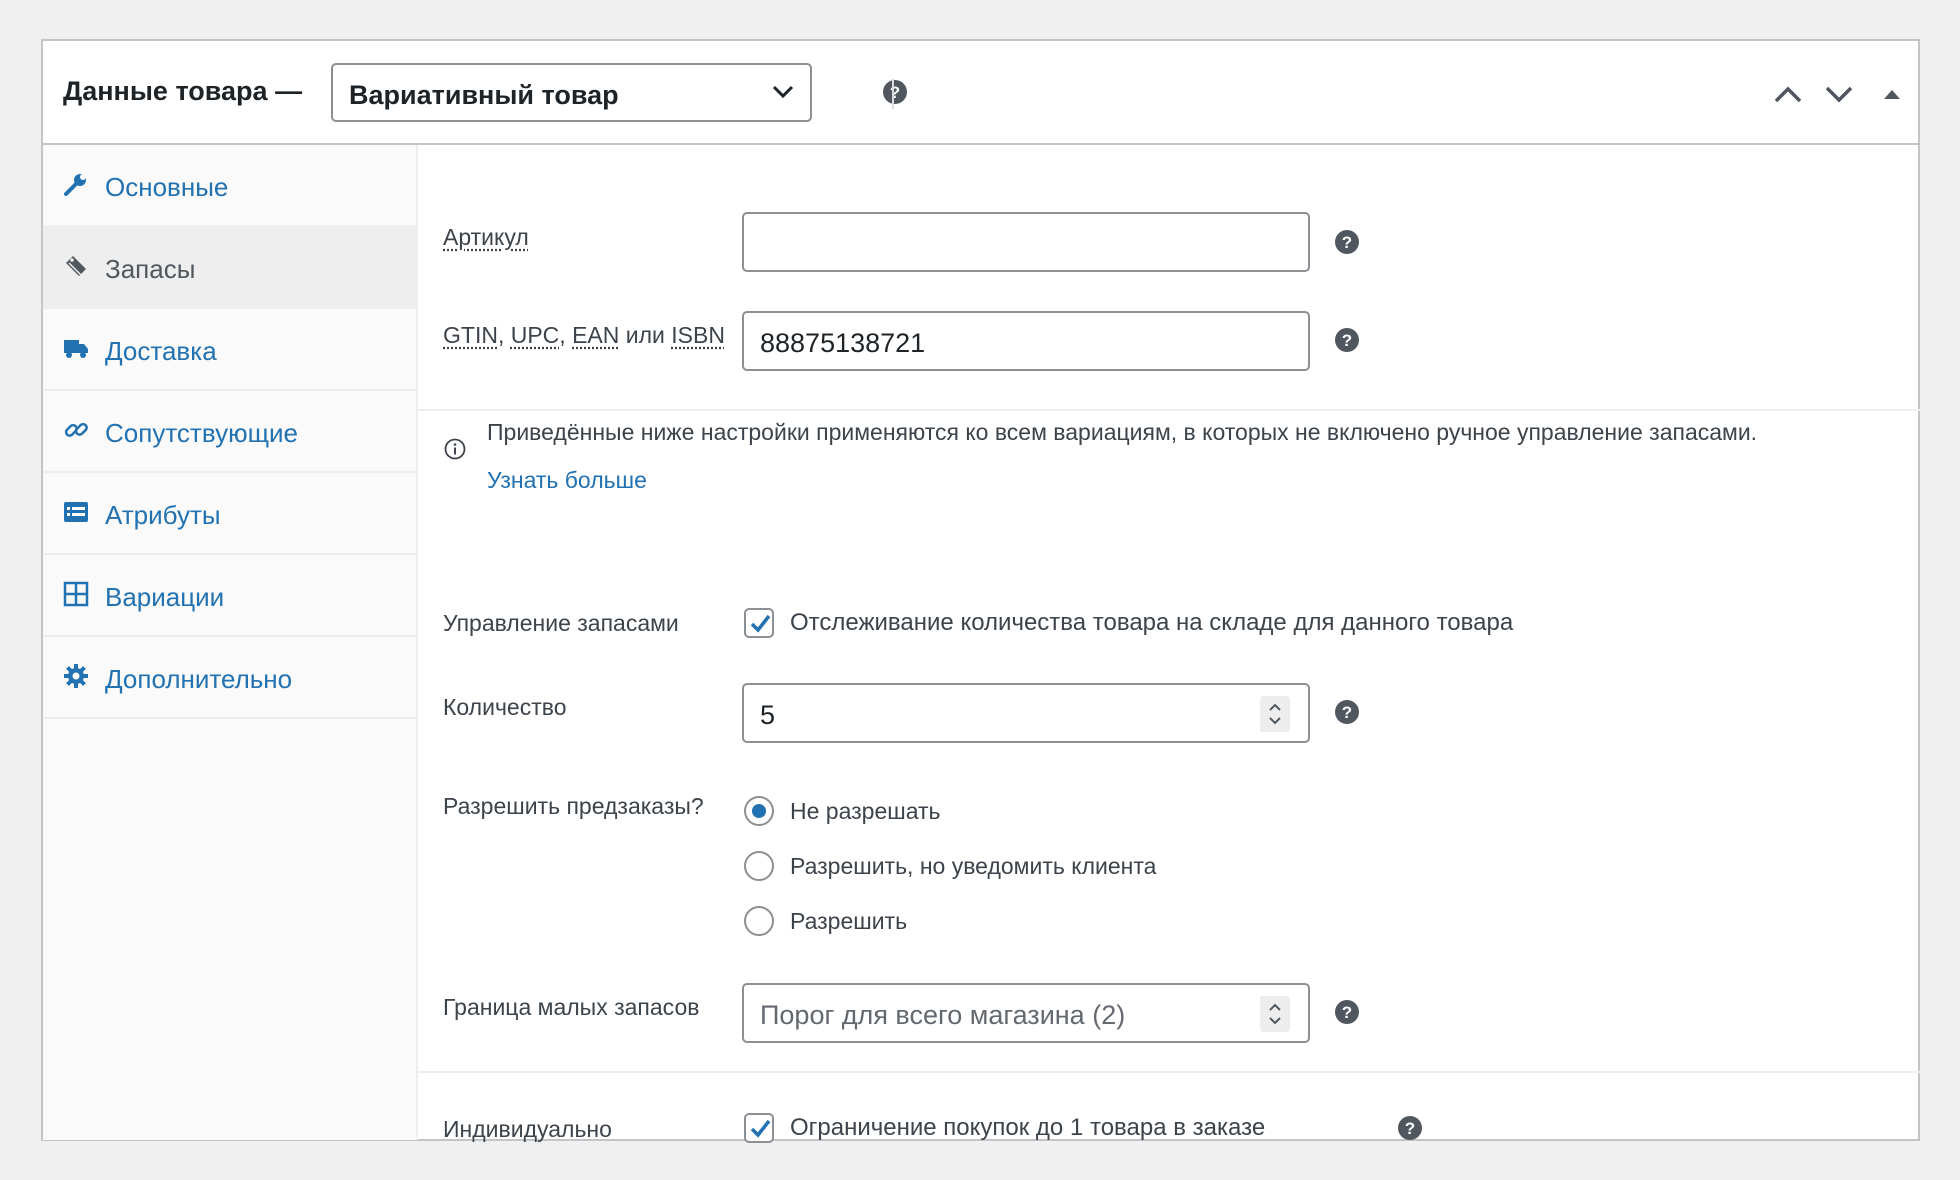 This screenshot has width=1960, height=1180. Describe the element at coordinates (943, 1015) in the screenshot. I see `low-stock-placeholder: Порог для всего магазина (2)` at that location.